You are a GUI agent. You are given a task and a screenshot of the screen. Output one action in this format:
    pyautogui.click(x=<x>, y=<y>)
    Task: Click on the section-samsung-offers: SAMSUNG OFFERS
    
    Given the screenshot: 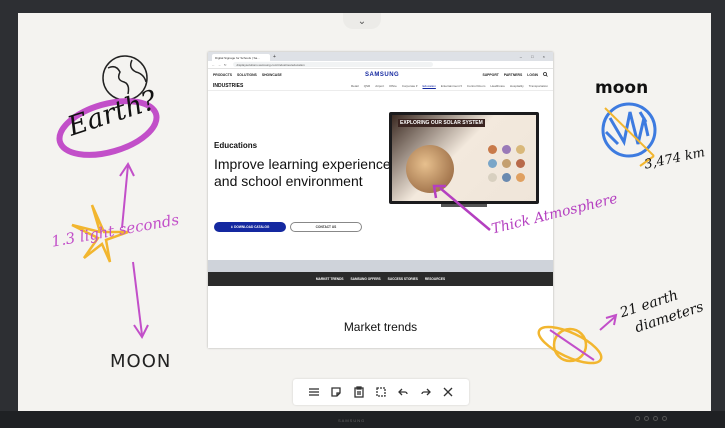 What is the action you would take?
    pyautogui.click(x=366, y=279)
    